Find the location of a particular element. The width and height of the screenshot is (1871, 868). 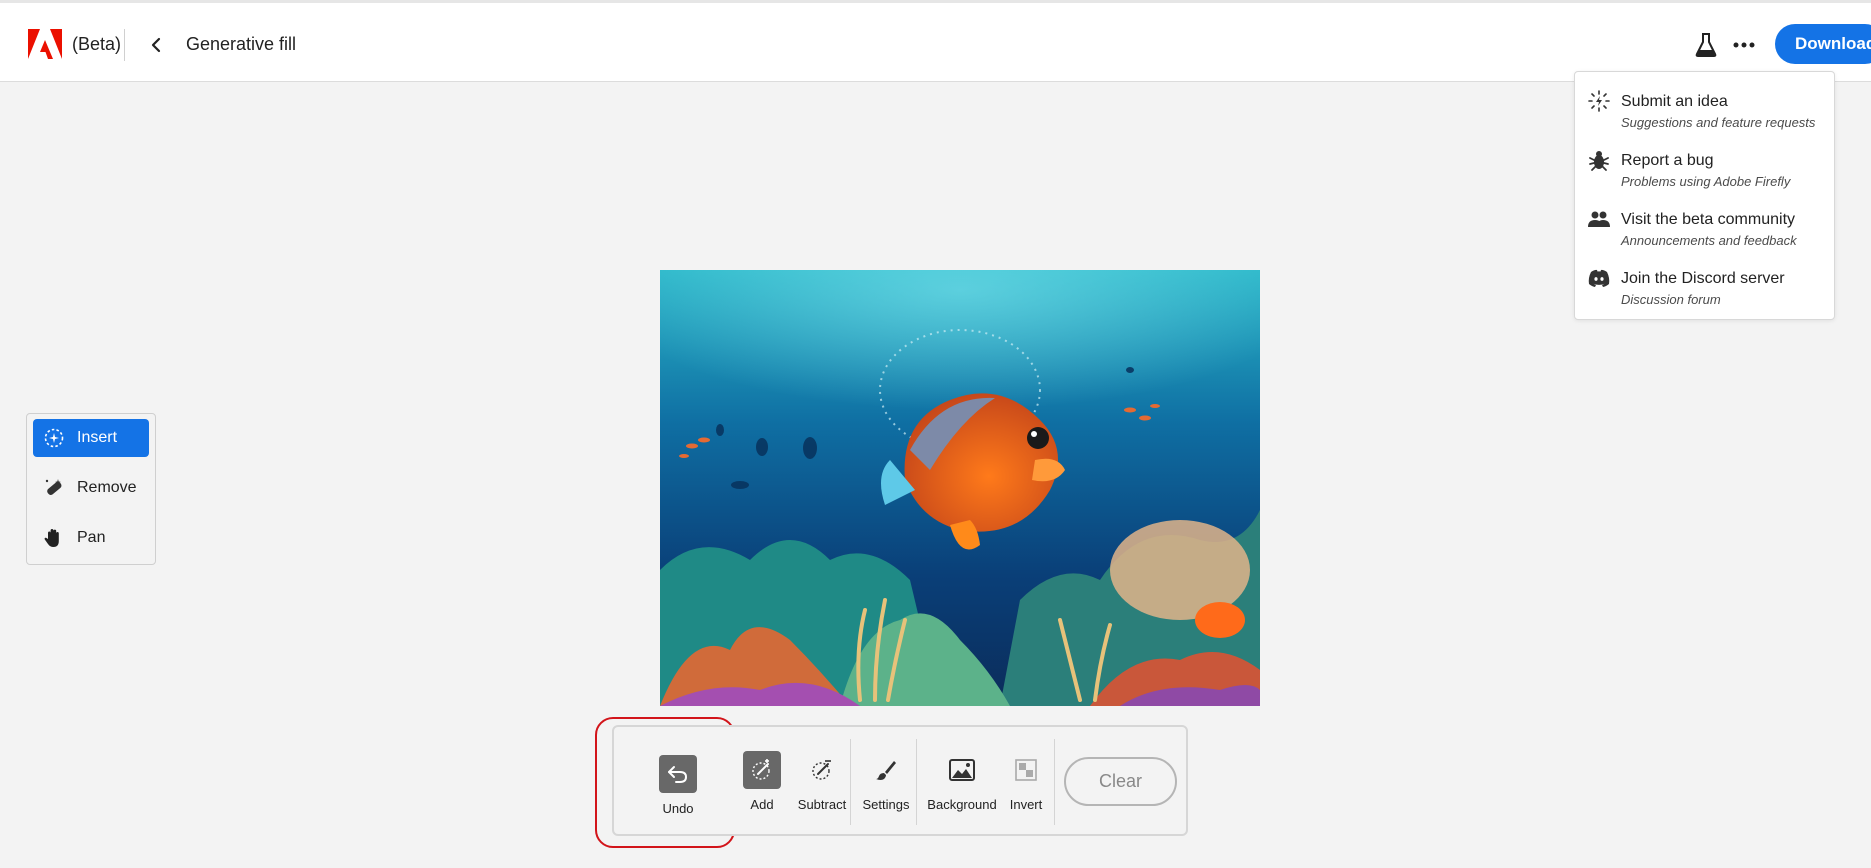

subtract-button: Subtract is located at coordinates (822, 781).